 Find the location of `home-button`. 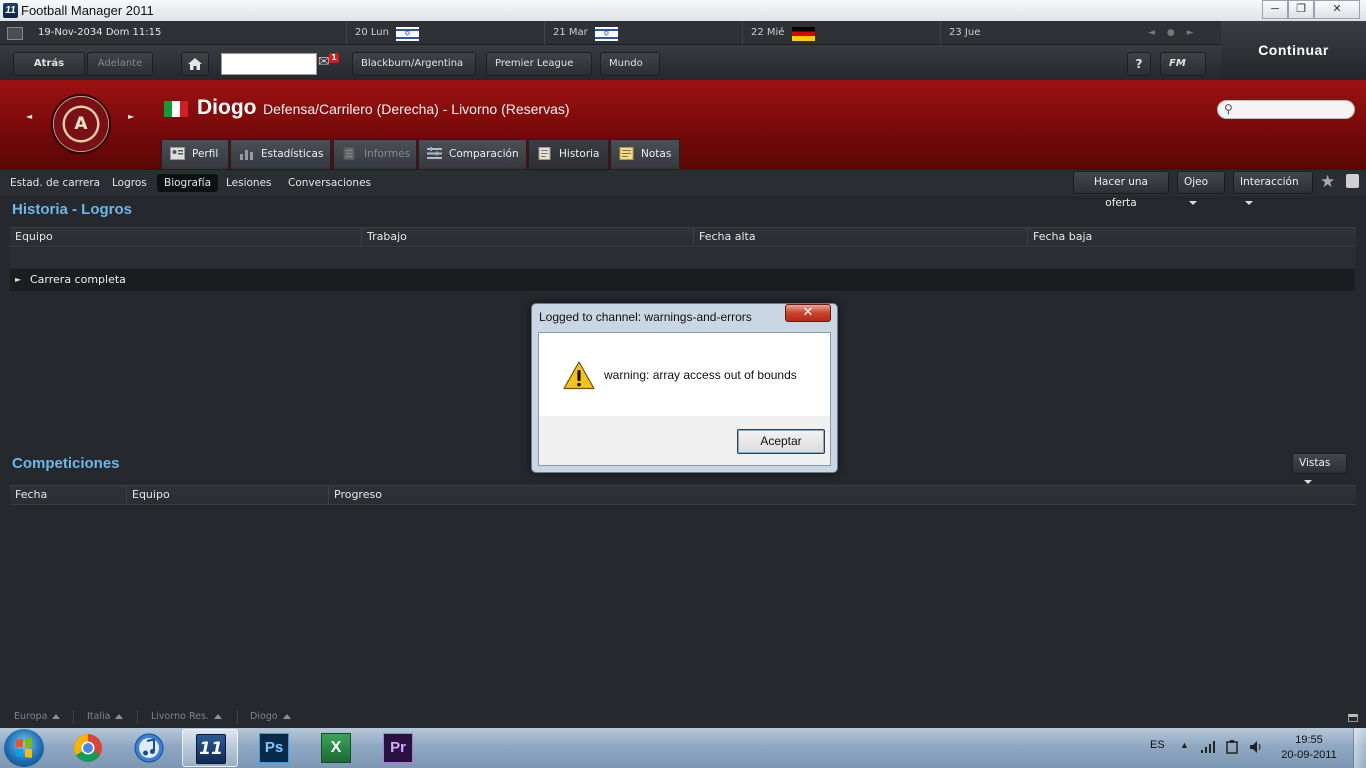

home-button is located at coordinates (195, 64).